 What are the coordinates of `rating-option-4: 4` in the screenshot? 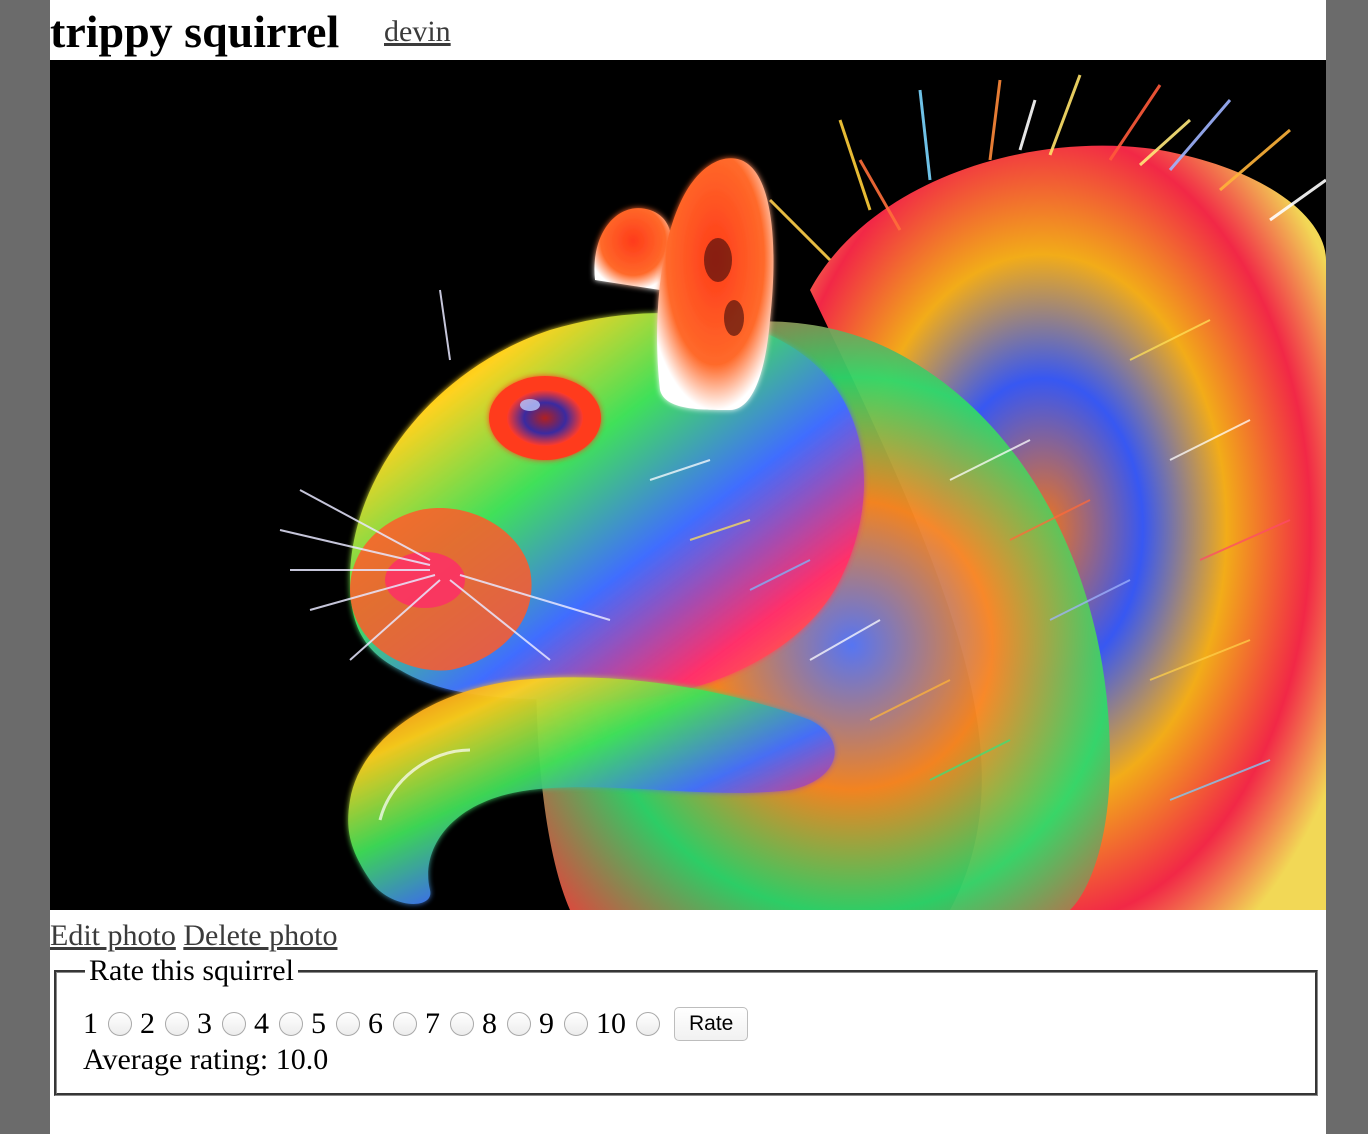 It's located at (278, 1024).